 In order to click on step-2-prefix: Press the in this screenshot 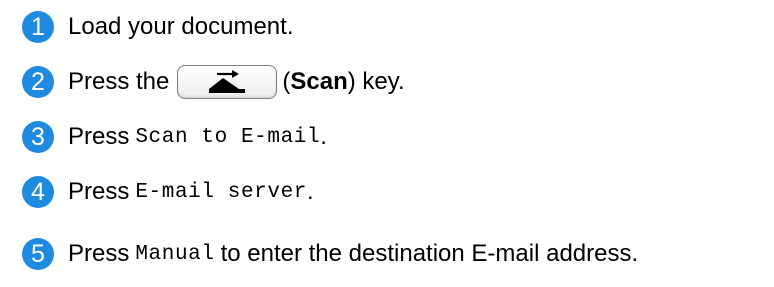, I will do `click(119, 81)`.